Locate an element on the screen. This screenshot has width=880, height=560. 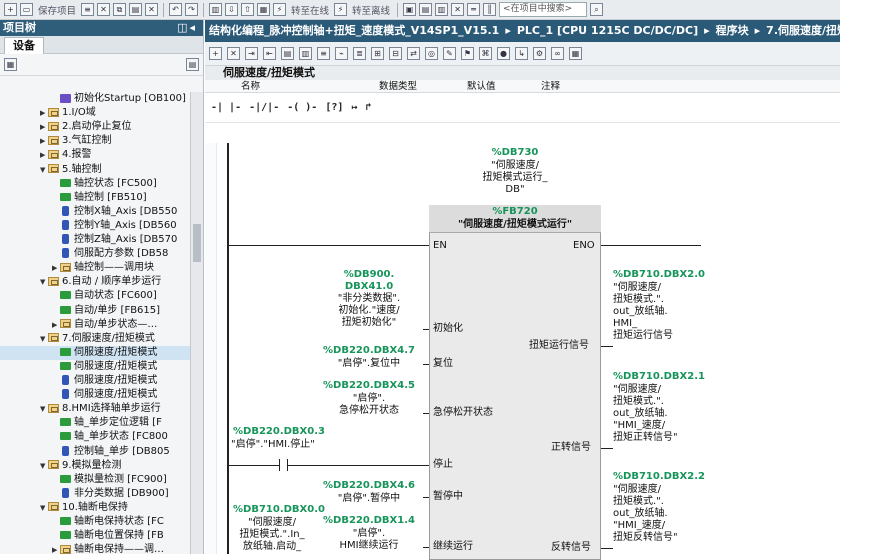
network-view-icon: ▦ is located at coordinates (10, 64).